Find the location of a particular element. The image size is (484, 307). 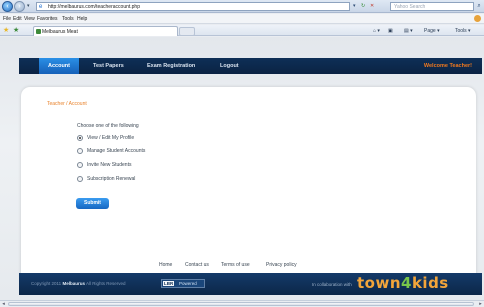

powered-by-badge: LBR Powered is located at coordinates (183, 283).